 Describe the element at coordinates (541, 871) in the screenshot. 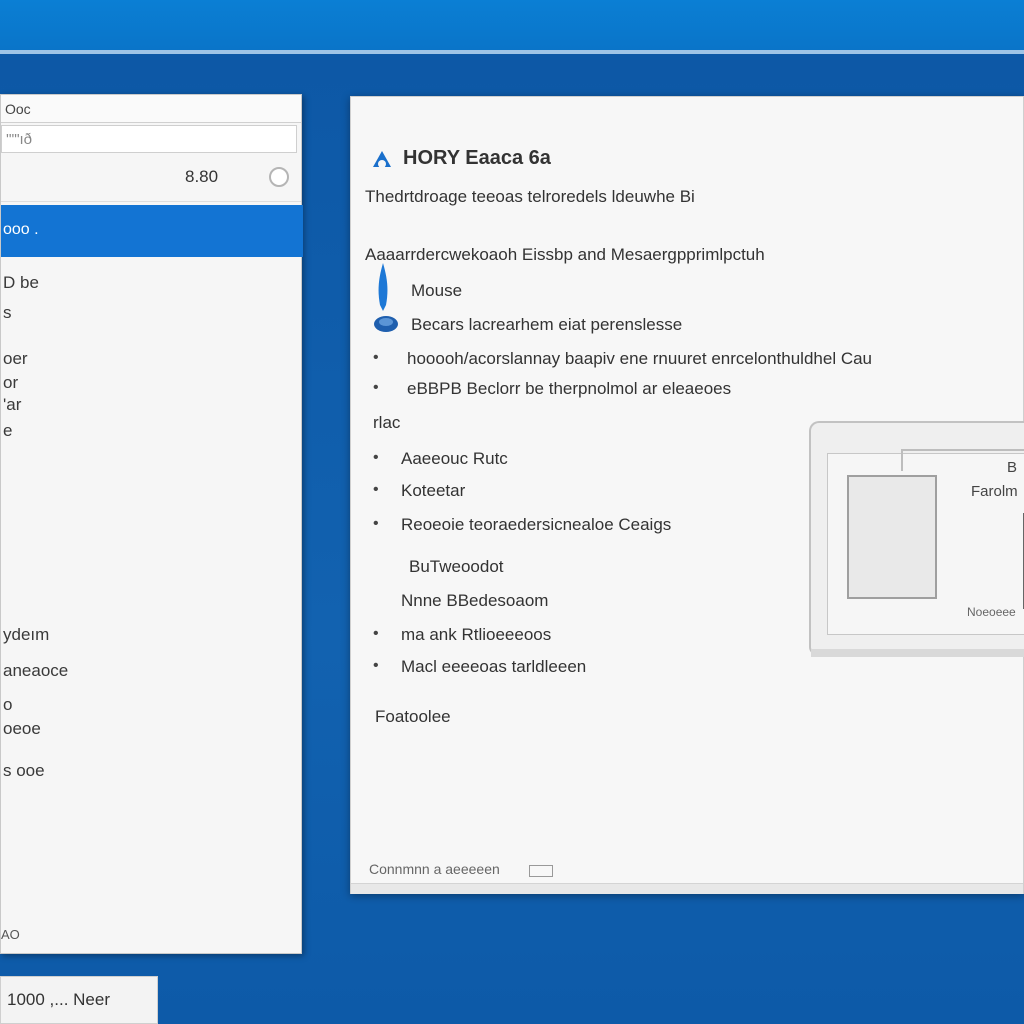

I see `footer-toggle` at that location.